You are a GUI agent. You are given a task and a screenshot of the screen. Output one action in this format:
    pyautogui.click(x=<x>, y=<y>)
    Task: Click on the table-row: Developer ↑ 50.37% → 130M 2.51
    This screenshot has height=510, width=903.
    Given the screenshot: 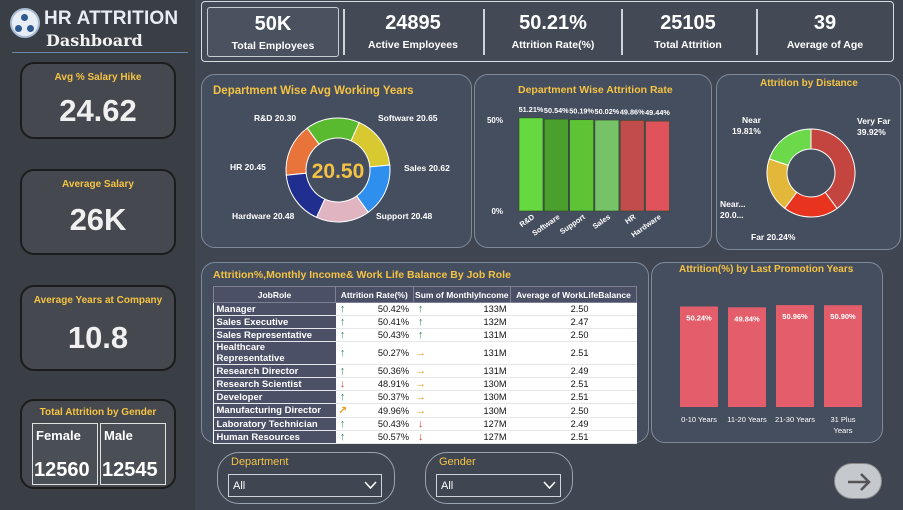 What is the action you would take?
    pyautogui.click(x=425, y=397)
    